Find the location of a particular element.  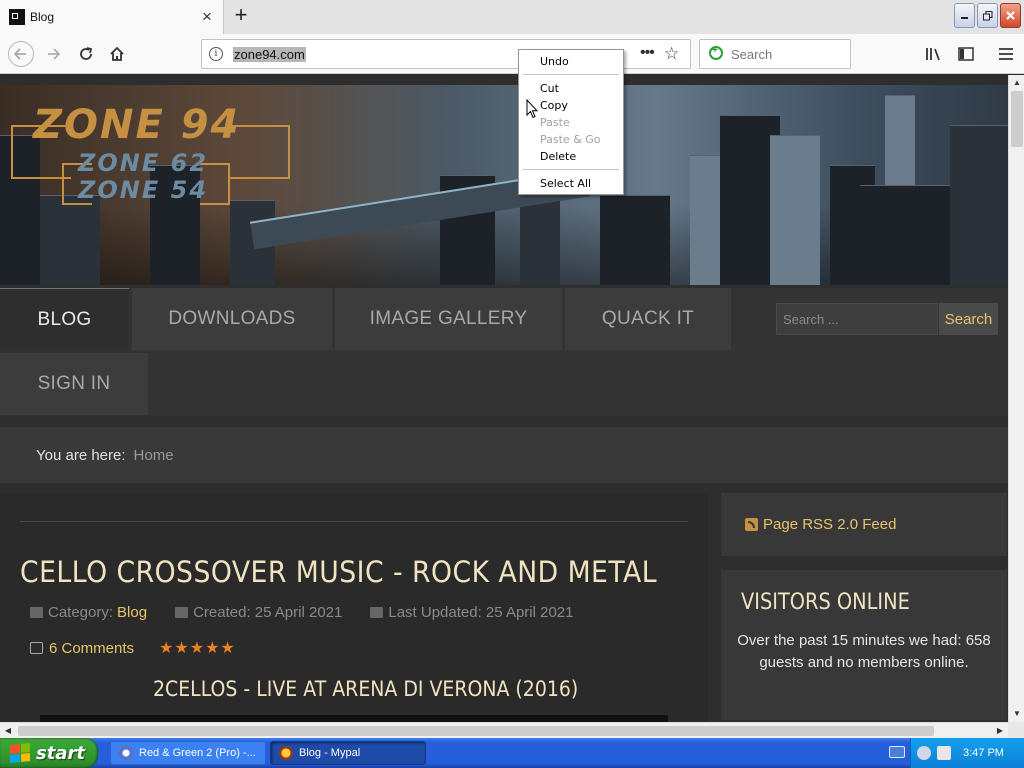

embedded-video is located at coordinates (354, 718).